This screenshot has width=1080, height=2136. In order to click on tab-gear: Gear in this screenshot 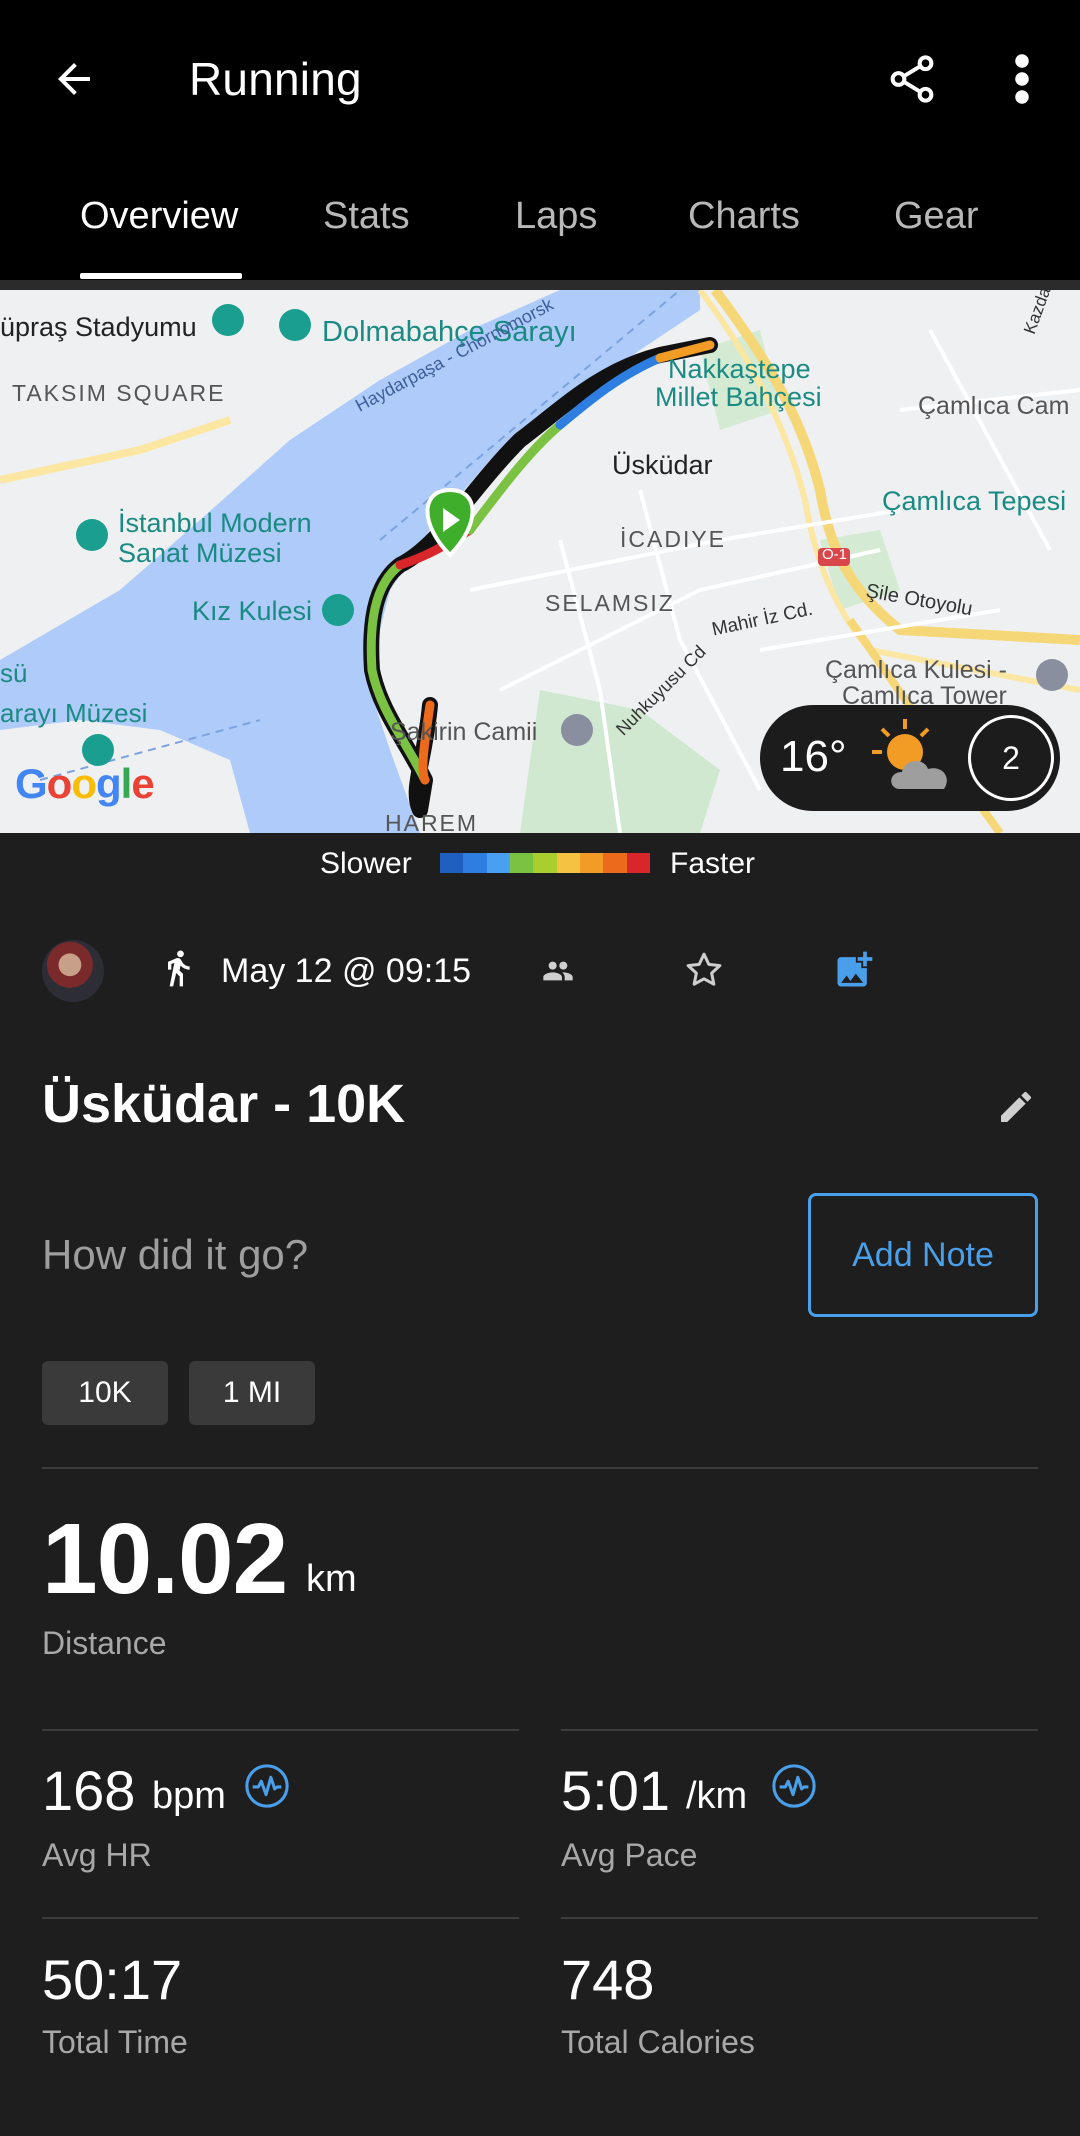, I will do `click(936, 222)`.